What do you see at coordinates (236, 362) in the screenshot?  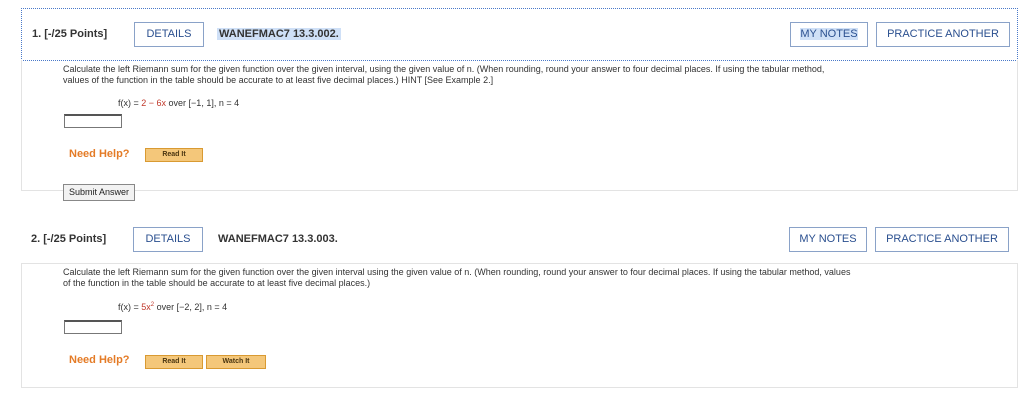 I see `watch-it-button: Watch It` at bounding box center [236, 362].